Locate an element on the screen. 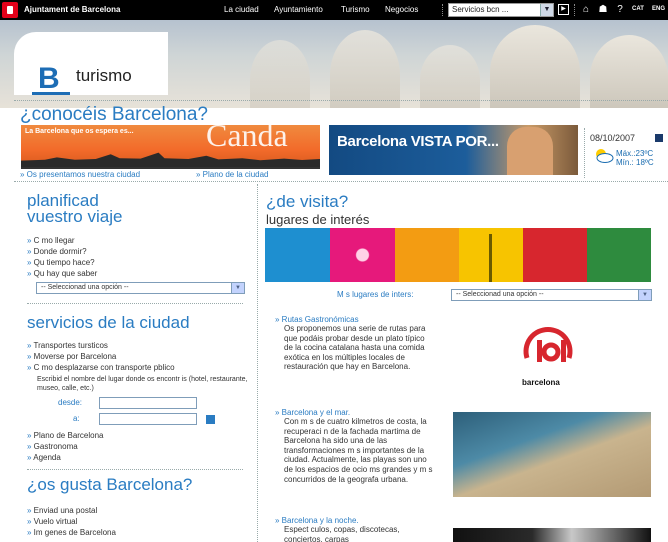 This screenshot has width=668, height=542. plan-heading-2: vuestro viaje is located at coordinates (75, 216).